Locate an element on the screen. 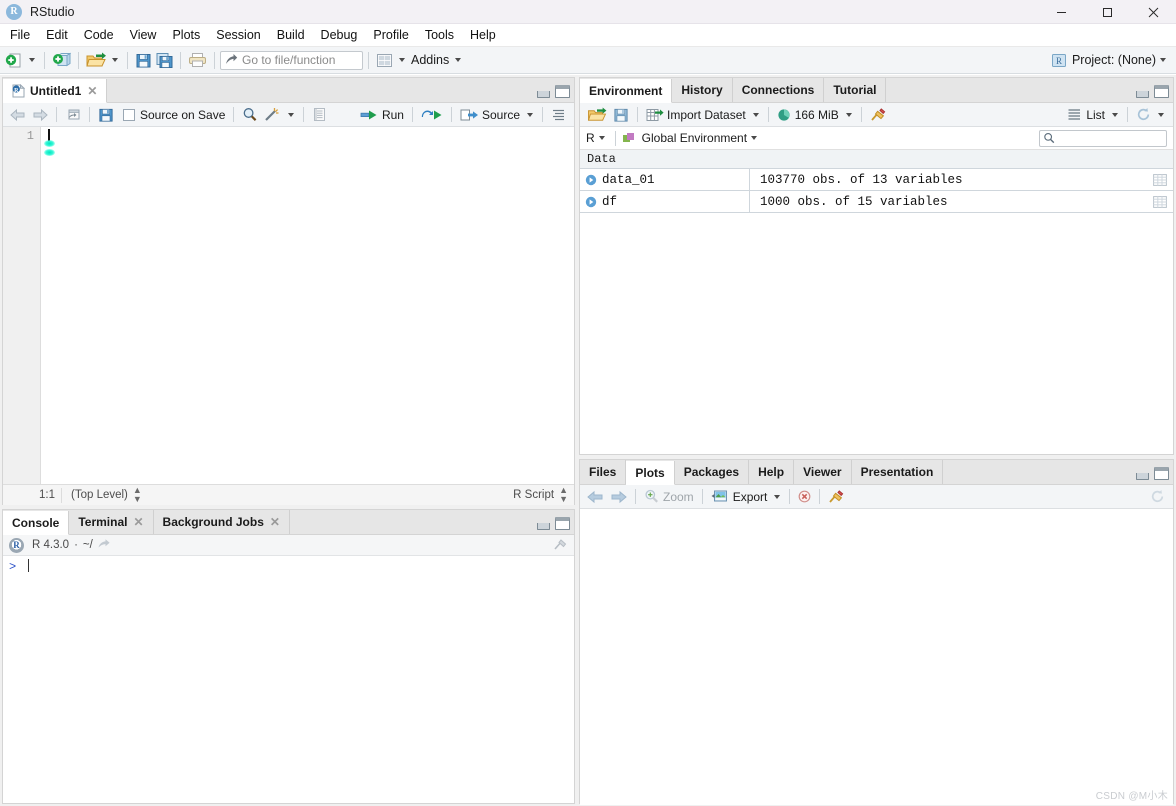 This screenshot has width=1176, height=806. tab-connections: Connections is located at coordinates (778, 90).